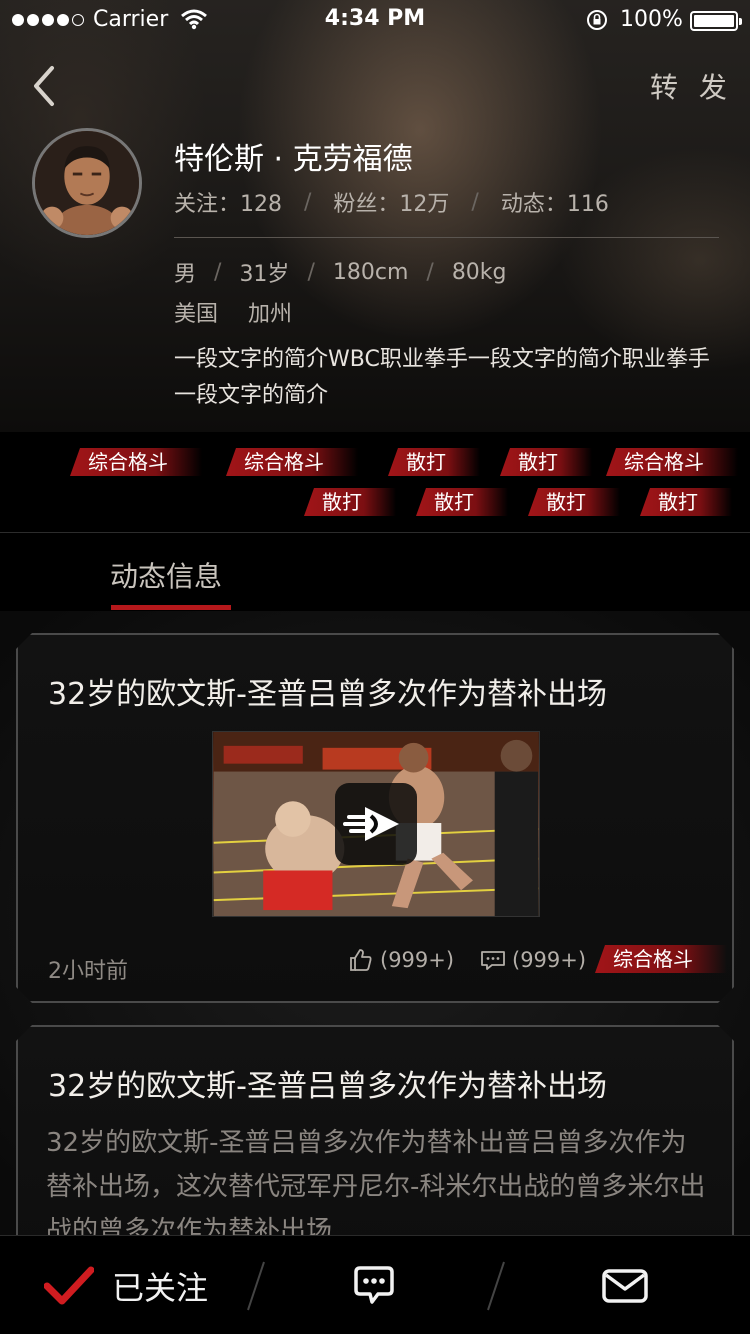 The image size is (750, 1334). I want to click on comment-button: (999+), so click(533, 960).